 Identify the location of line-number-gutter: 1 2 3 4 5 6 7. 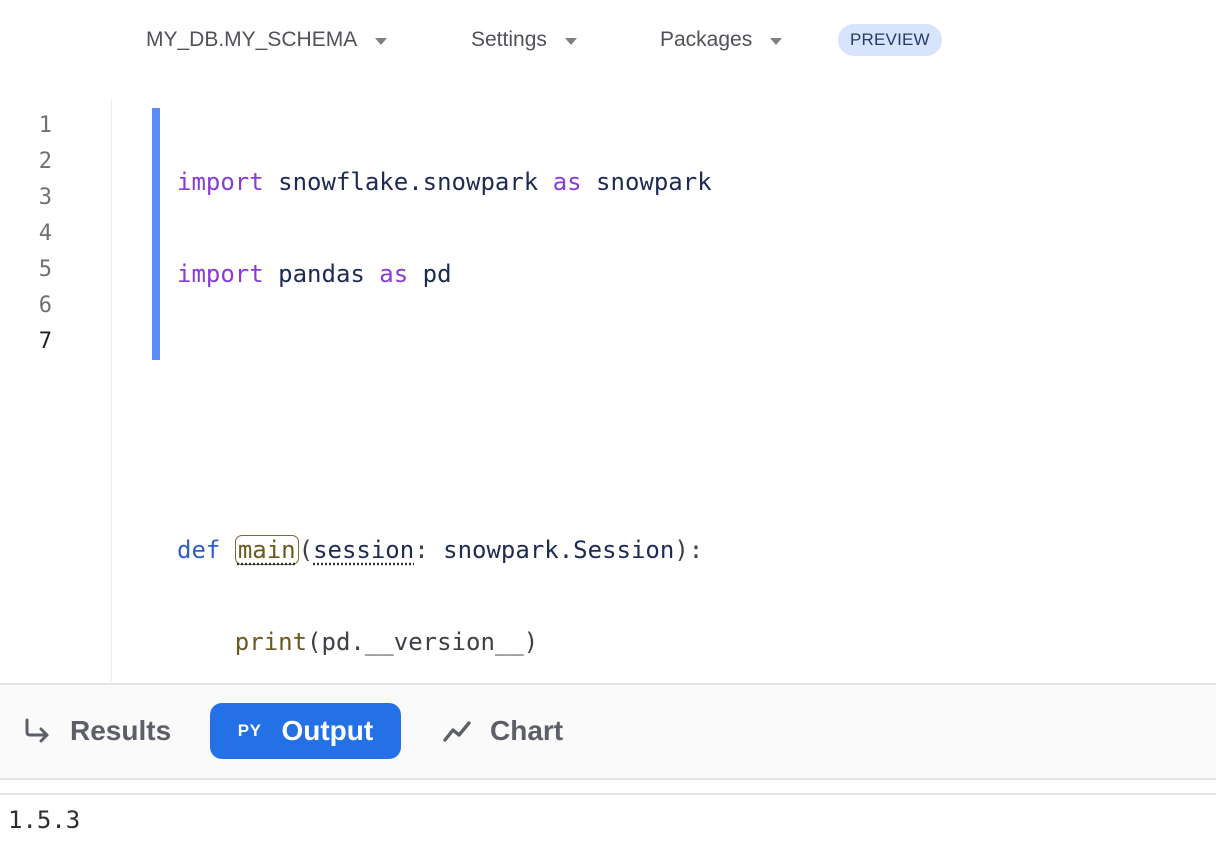
(26, 234).